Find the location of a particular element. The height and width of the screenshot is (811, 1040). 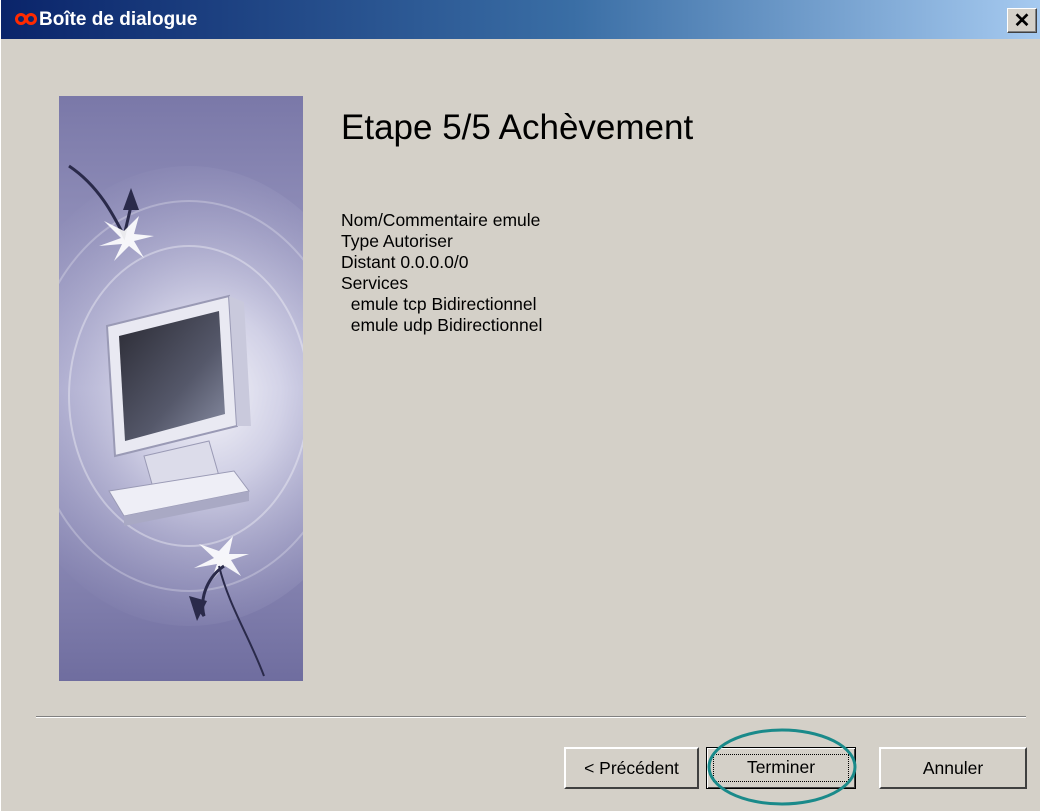

wizard-step-heading: Etape 5/5 Achèvement is located at coordinates (517, 127).